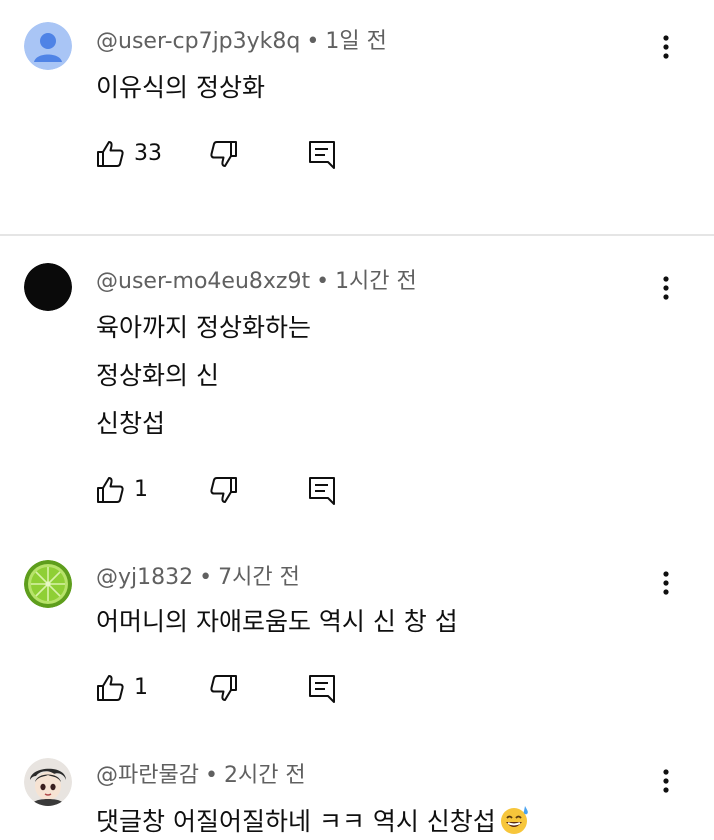 The height and width of the screenshot is (840, 714). What do you see at coordinates (147, 775) in the screenshot?
I see `author-name: @파란물감` at bounding box center [147, 775].